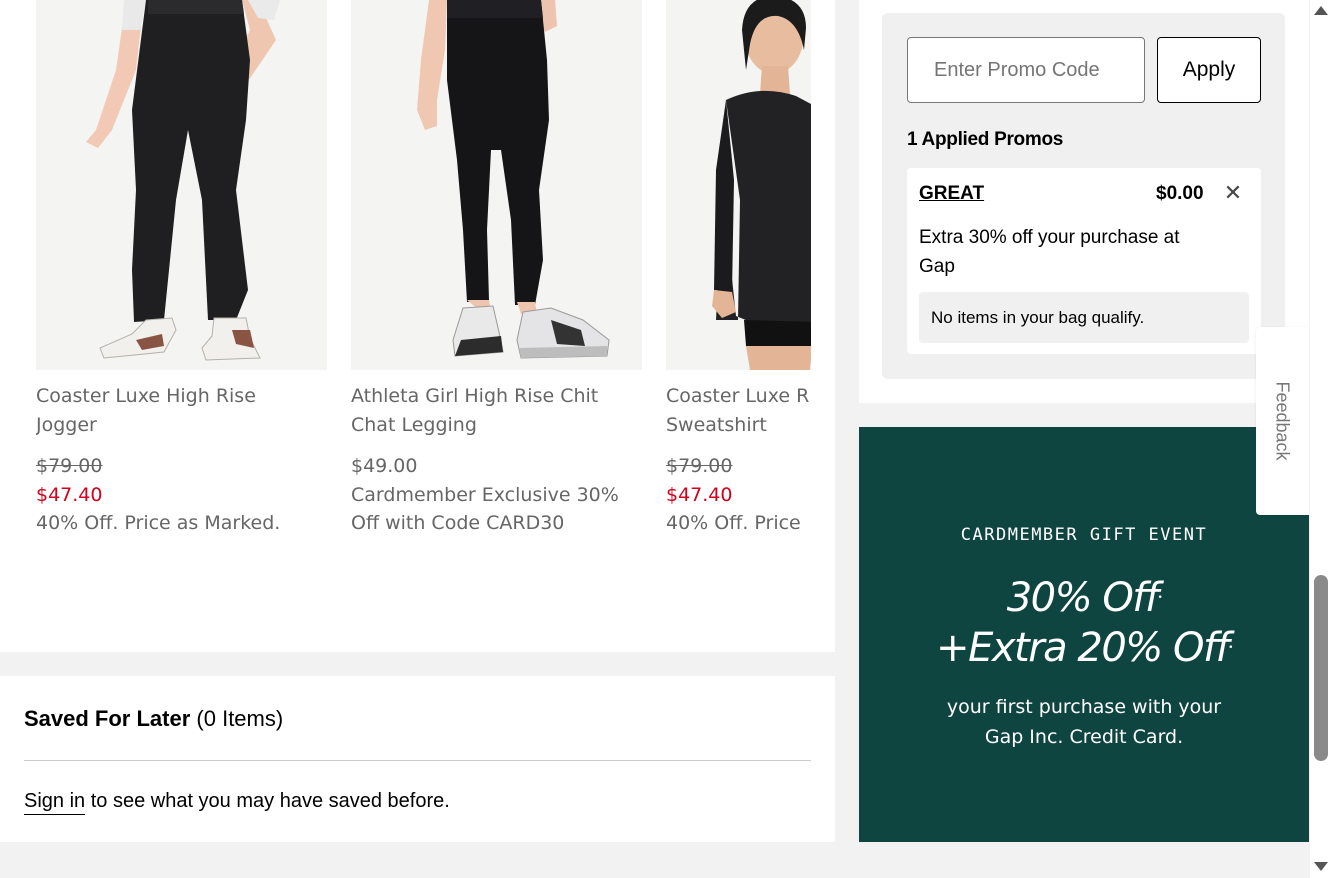  I want to click on saved-for-later-heading: Saved For Later (0 Items), so click(153, 719).